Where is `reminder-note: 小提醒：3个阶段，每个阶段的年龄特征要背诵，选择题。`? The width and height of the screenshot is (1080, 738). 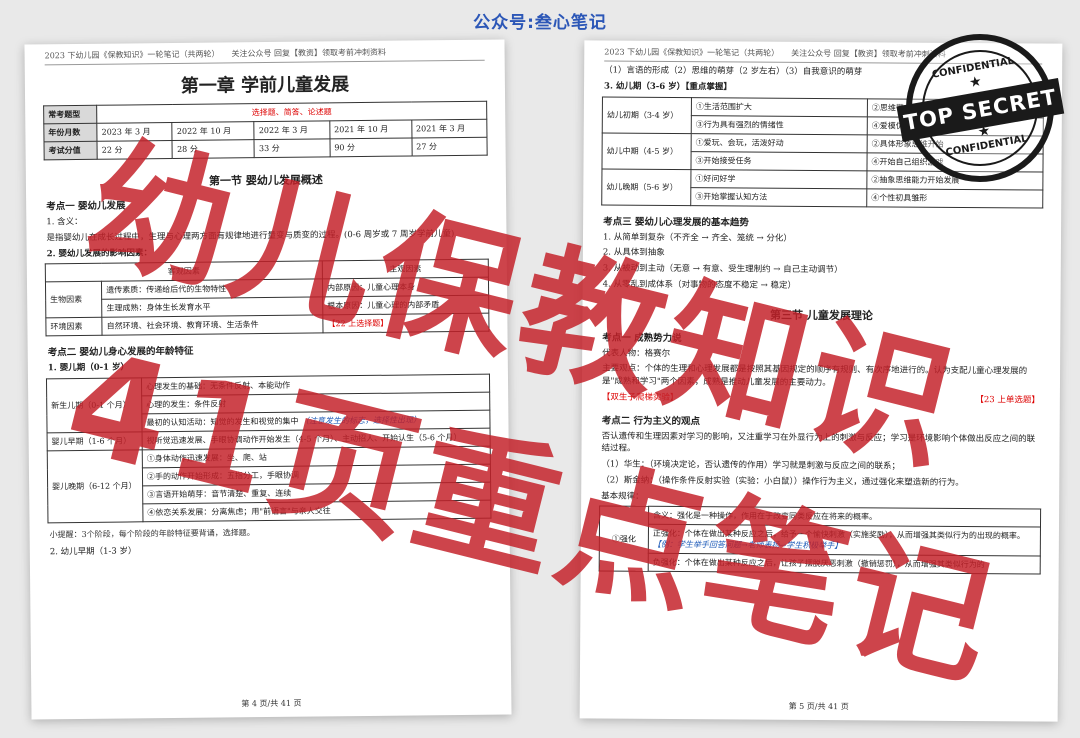 reminder-note: 小提醒：3个阶段，每个阶段的年龄特征要背诵，选择题。 is located at coordinates (152, 534).